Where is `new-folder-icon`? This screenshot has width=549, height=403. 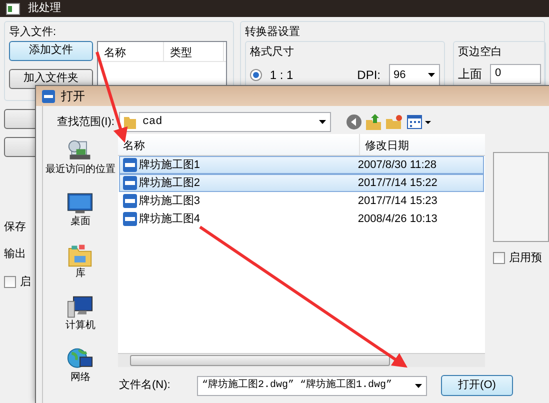 new-folder-icon is located at coordinates (395, 122).